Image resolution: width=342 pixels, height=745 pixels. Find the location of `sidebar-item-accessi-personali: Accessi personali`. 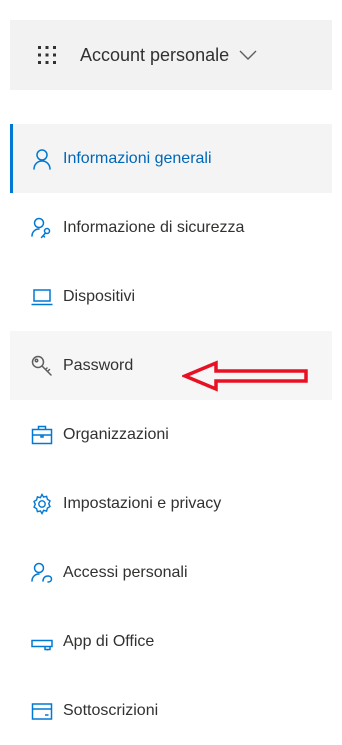

sidebar-item-accessi-personali: Accessi personali is located at coordinates (171, 572).